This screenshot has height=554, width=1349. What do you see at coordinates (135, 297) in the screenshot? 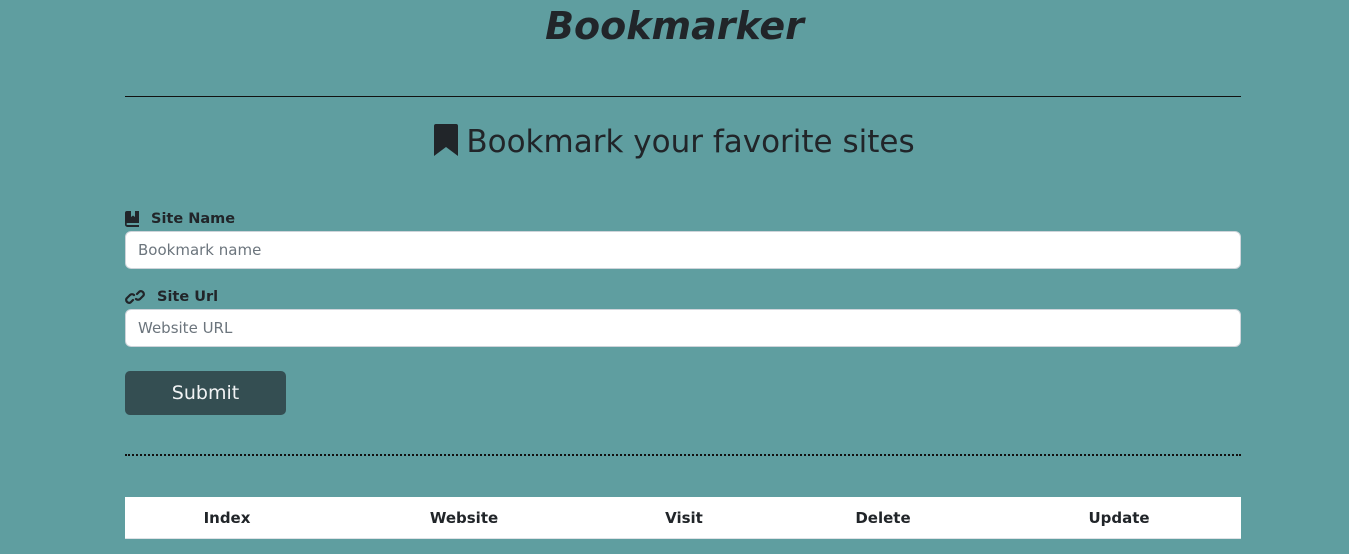
I see `link-icon` at bounding box center [135, 297].